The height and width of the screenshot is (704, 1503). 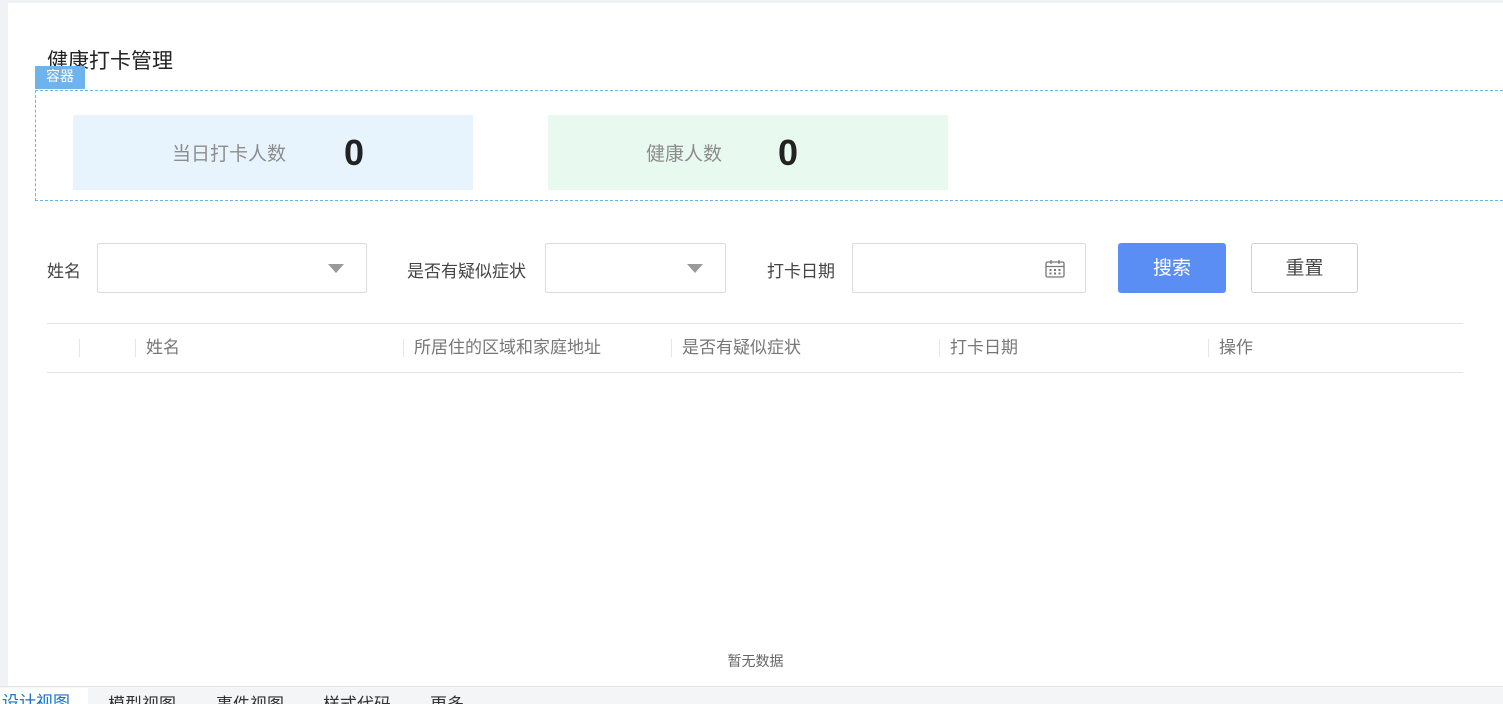 I want to click on search-button: 搜索, so click(x=1172, y=268).